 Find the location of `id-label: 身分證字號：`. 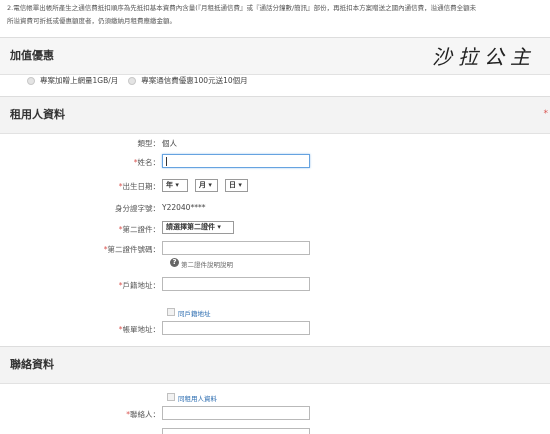

id-label: 身分證字號： is located at coordinates (137, 208).